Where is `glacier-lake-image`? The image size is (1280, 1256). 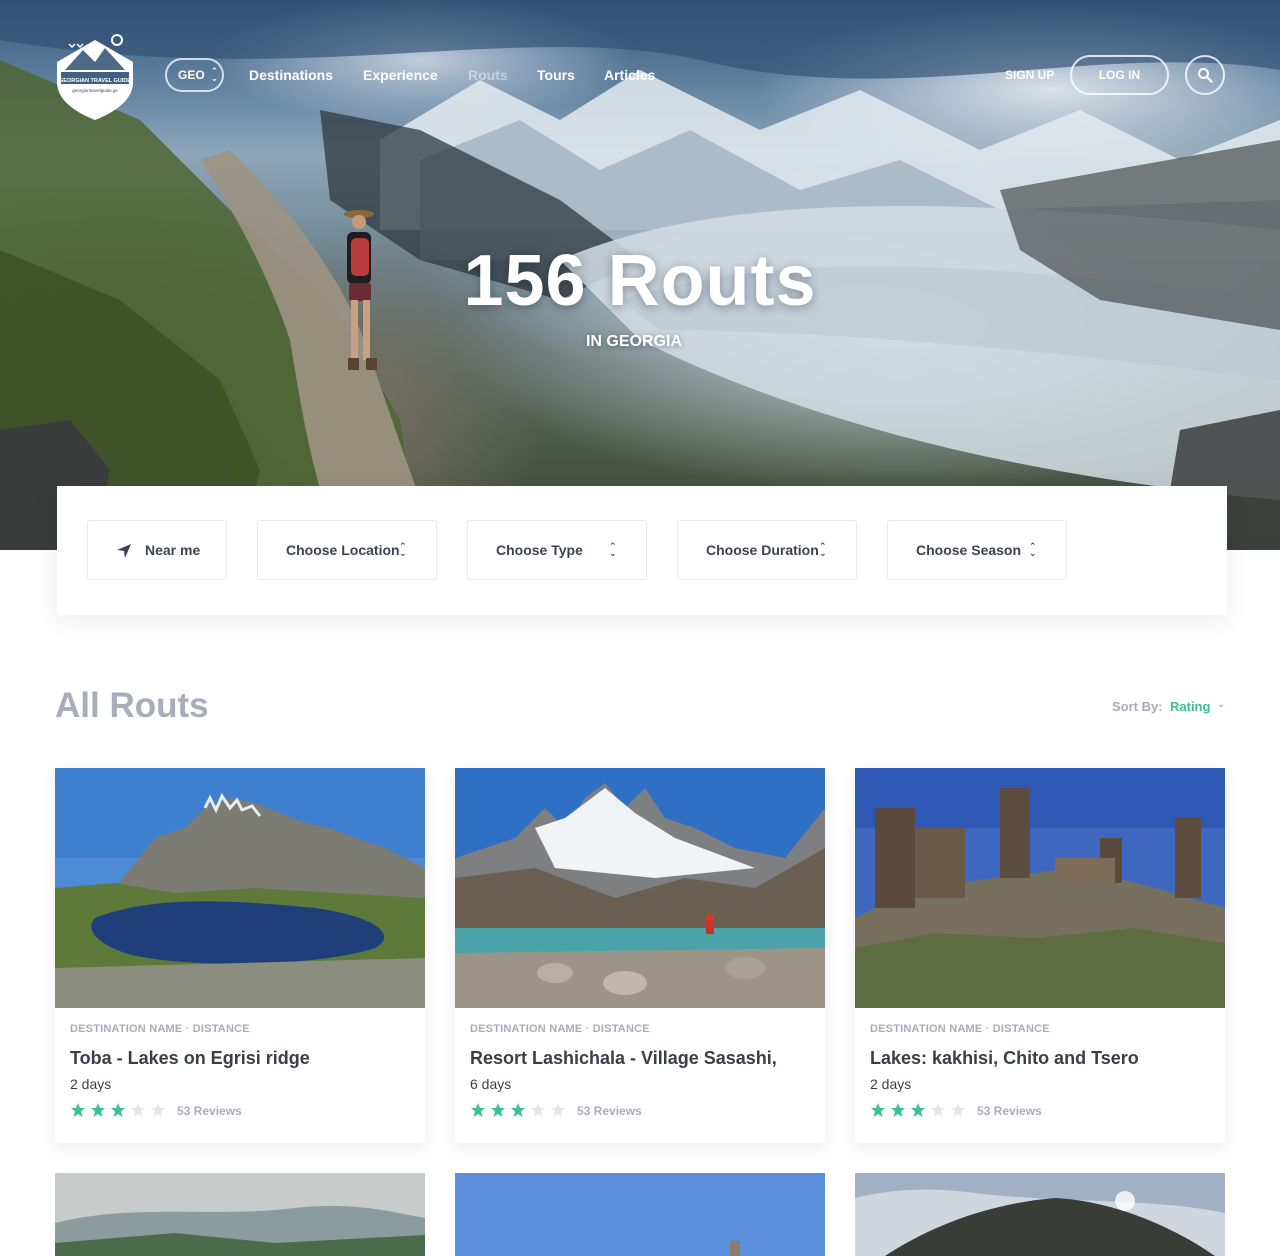 glacier-lake-image is located at coordinates (640, 888).